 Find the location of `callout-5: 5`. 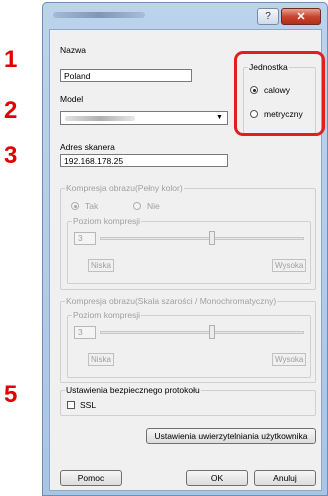

callout-5: 5 is located at coordinates (11, 394).